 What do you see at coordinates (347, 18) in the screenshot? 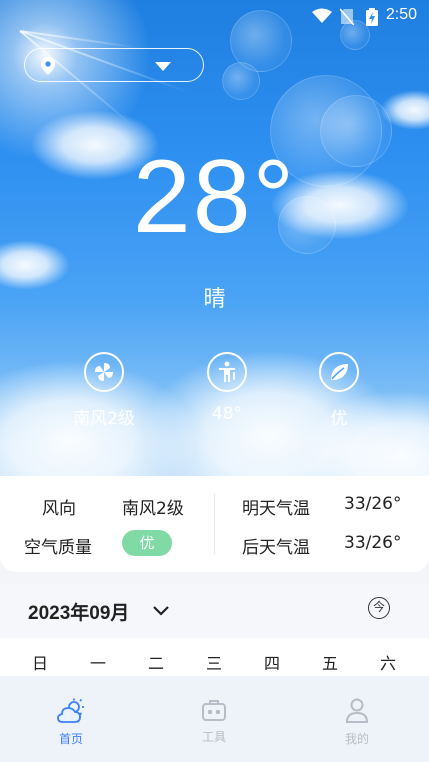
I see `no-sim-icon` at bounding box center [347, 18].